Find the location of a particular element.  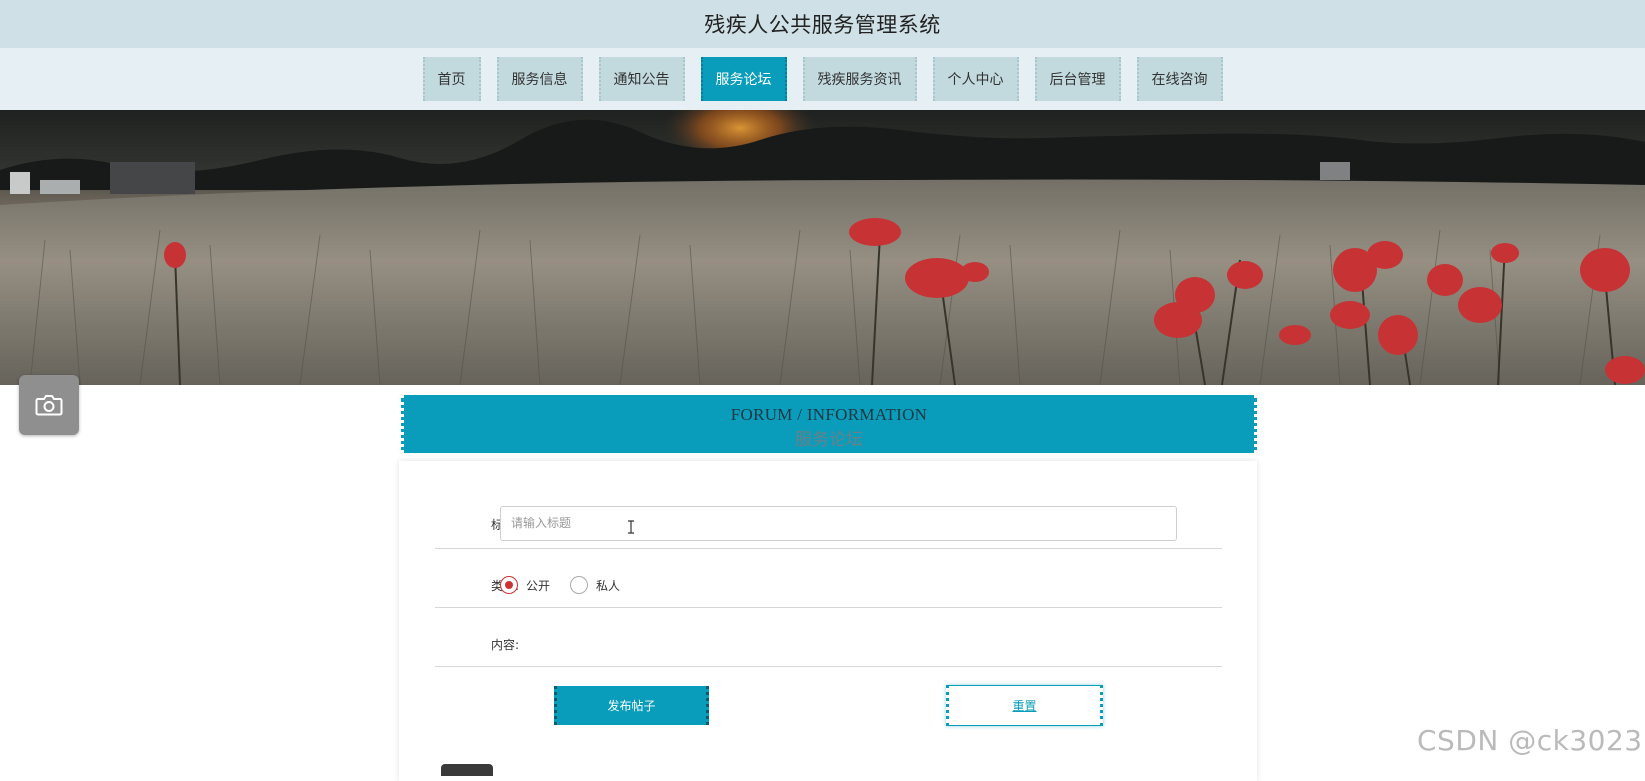

title-input: 请输入标题 is located at coordinates (838, 523).